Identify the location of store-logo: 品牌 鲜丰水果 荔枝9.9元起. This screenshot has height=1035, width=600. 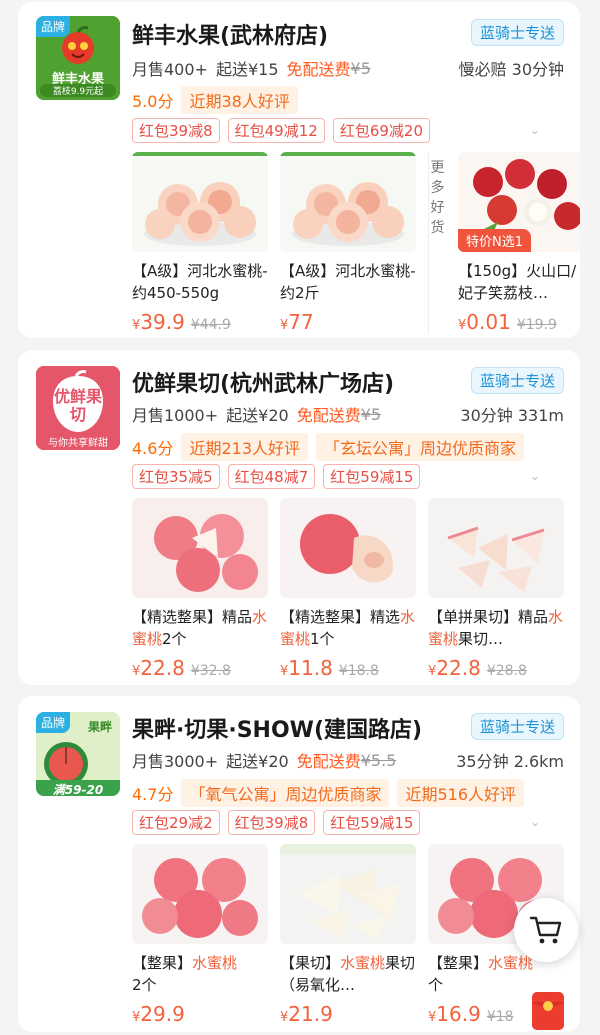
(78, 58).